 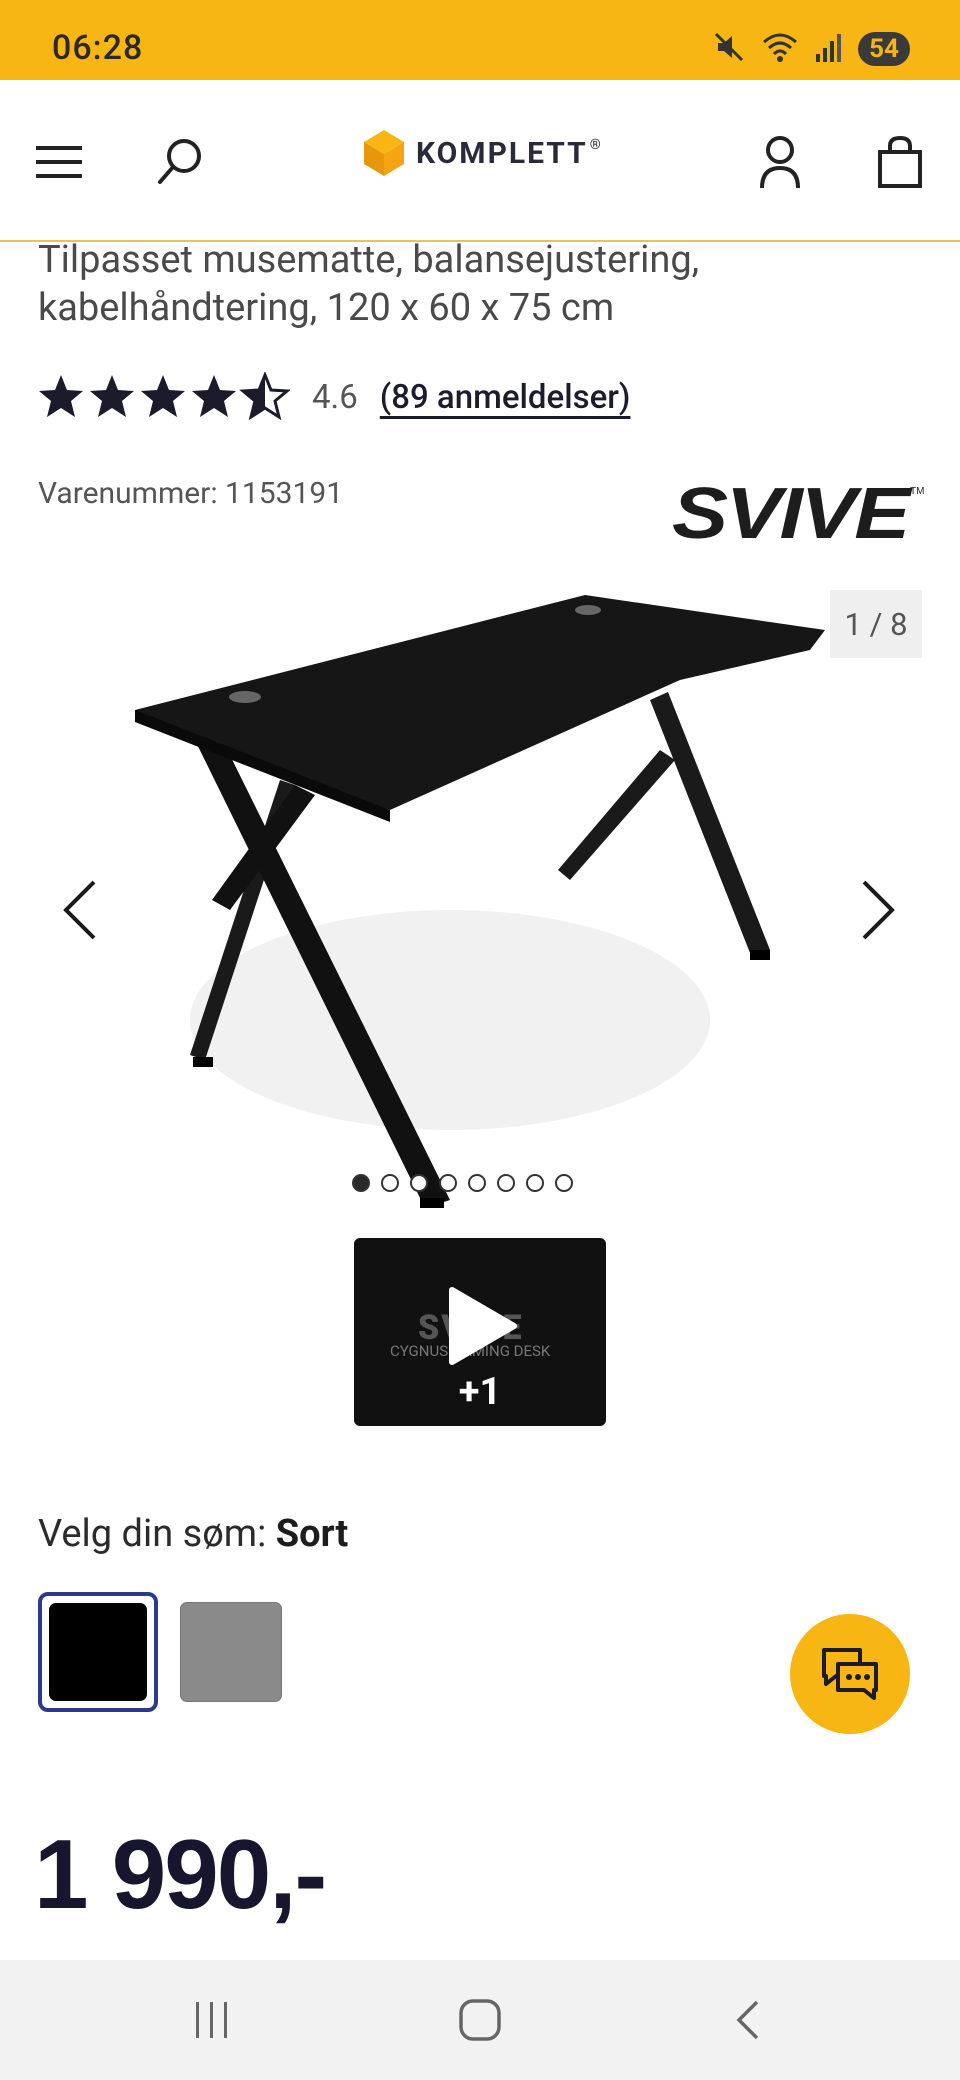 I want to click on chat-icon, so click(x=850, y=1674).